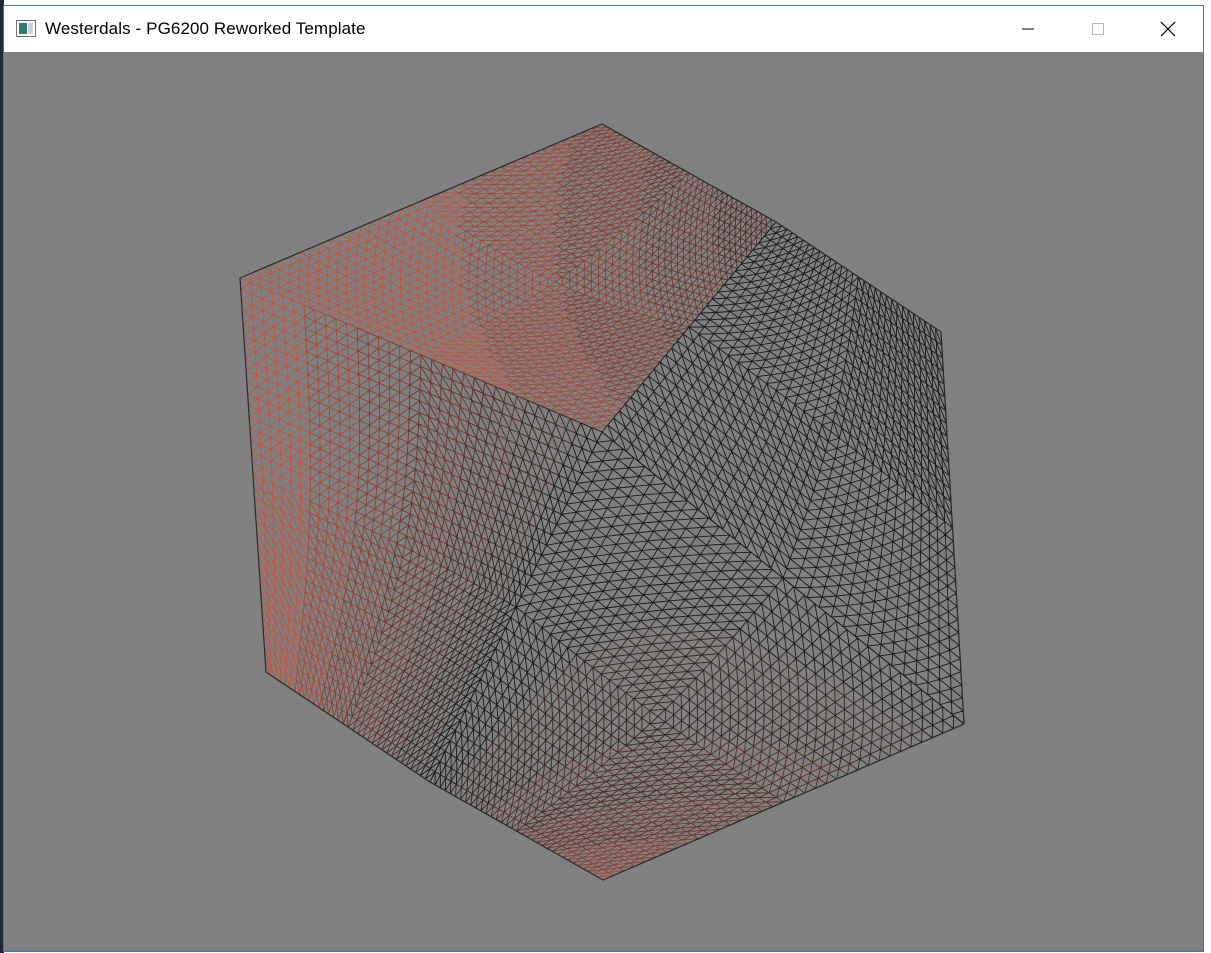  I want to click on minimize-icon, so click(1028, 29).